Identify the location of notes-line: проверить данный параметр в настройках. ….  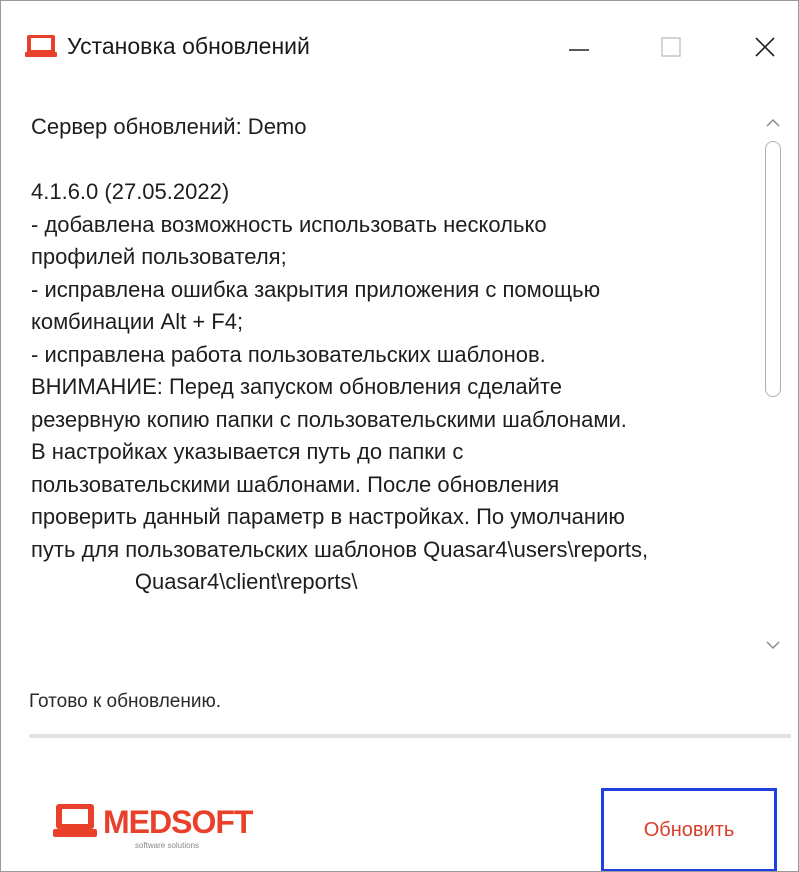
(328, 516).